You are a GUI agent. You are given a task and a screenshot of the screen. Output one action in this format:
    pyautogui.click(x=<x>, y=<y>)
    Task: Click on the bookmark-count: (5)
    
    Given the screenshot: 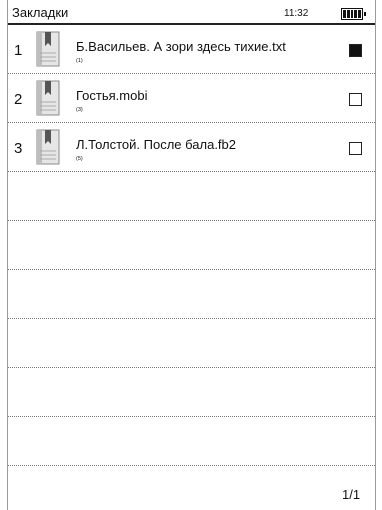 What is the action you would take?
    pyautogui.click(x=79, y=159)
    